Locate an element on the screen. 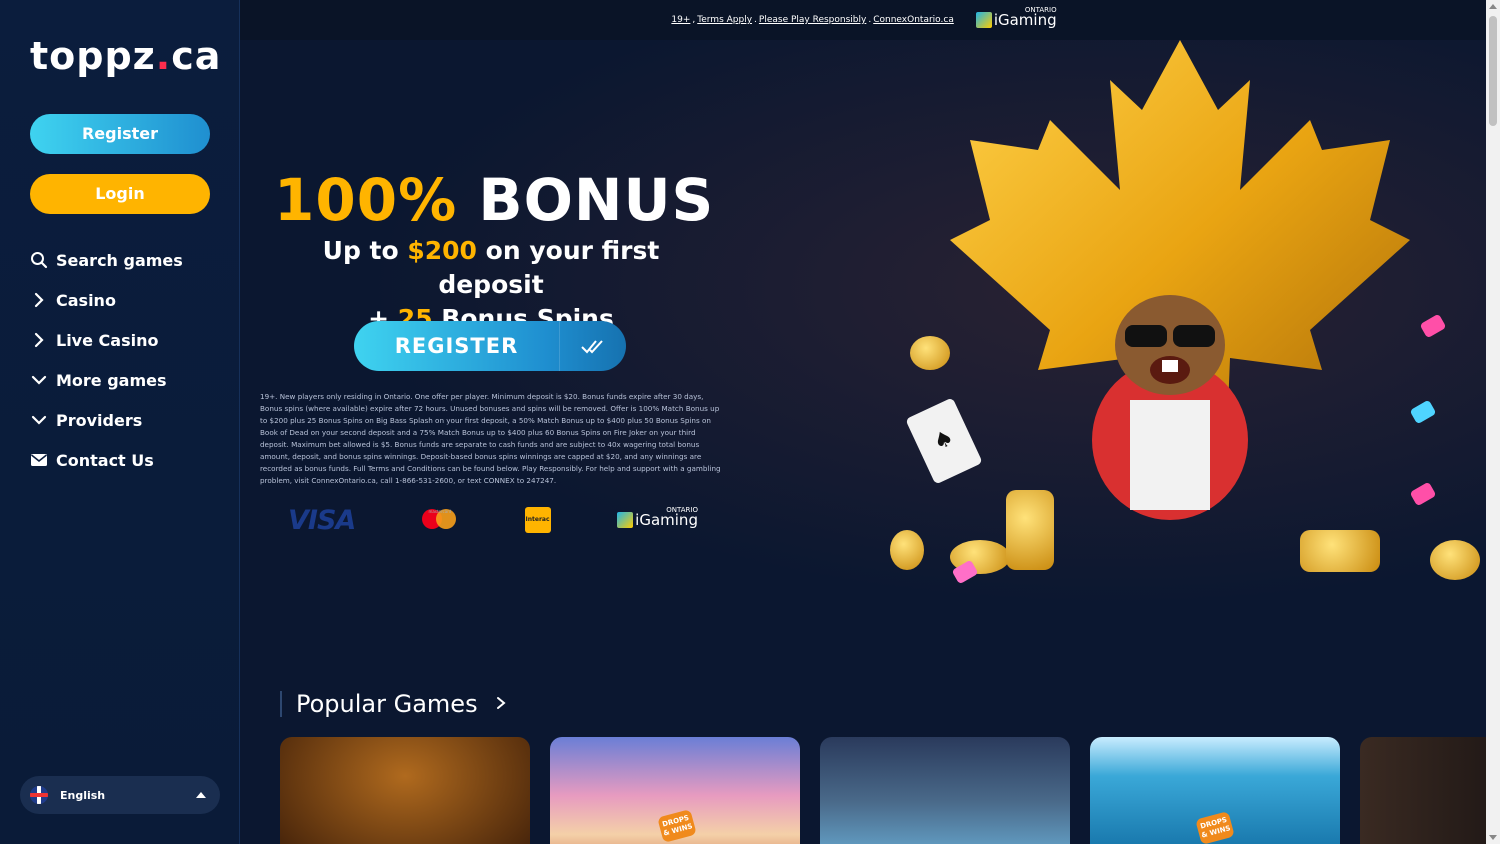 The image size is (1500, 844). popular-games-row: DROPS & WINS DROPS & WINS is located at coordinates (883, 790).